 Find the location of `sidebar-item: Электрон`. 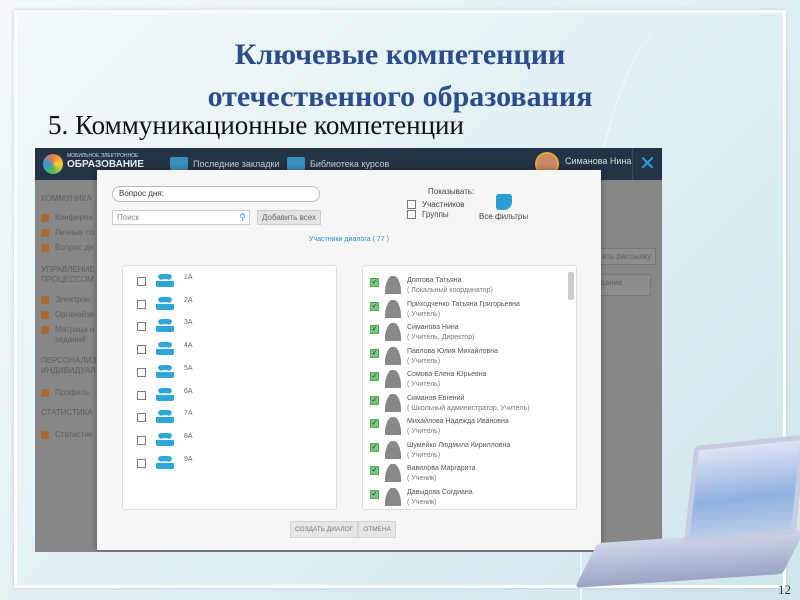

sidebar-item: Электрон is located at coordinates (72, 299).